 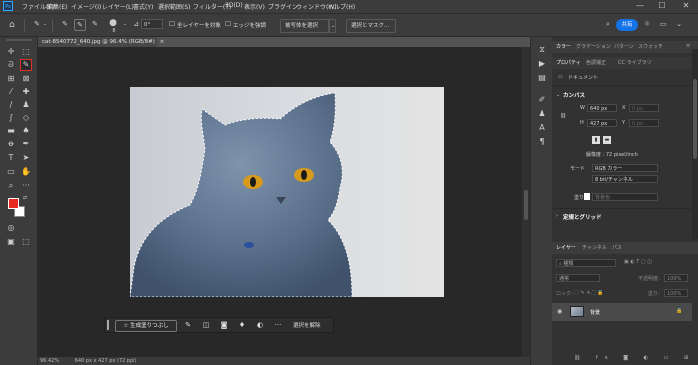 I want to click on swap-colors-icon: ⇄, so click(x=25, y=198).